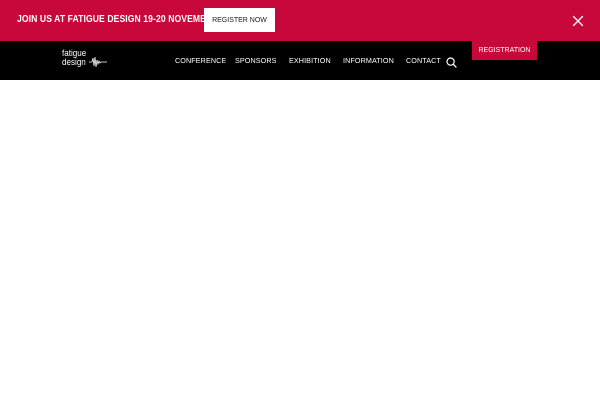 This screenshot has width=600, height=400. Describe the element at coordinates (504, 50) in the screenshot. I see `registration-button: REGISTRATION` at that location.